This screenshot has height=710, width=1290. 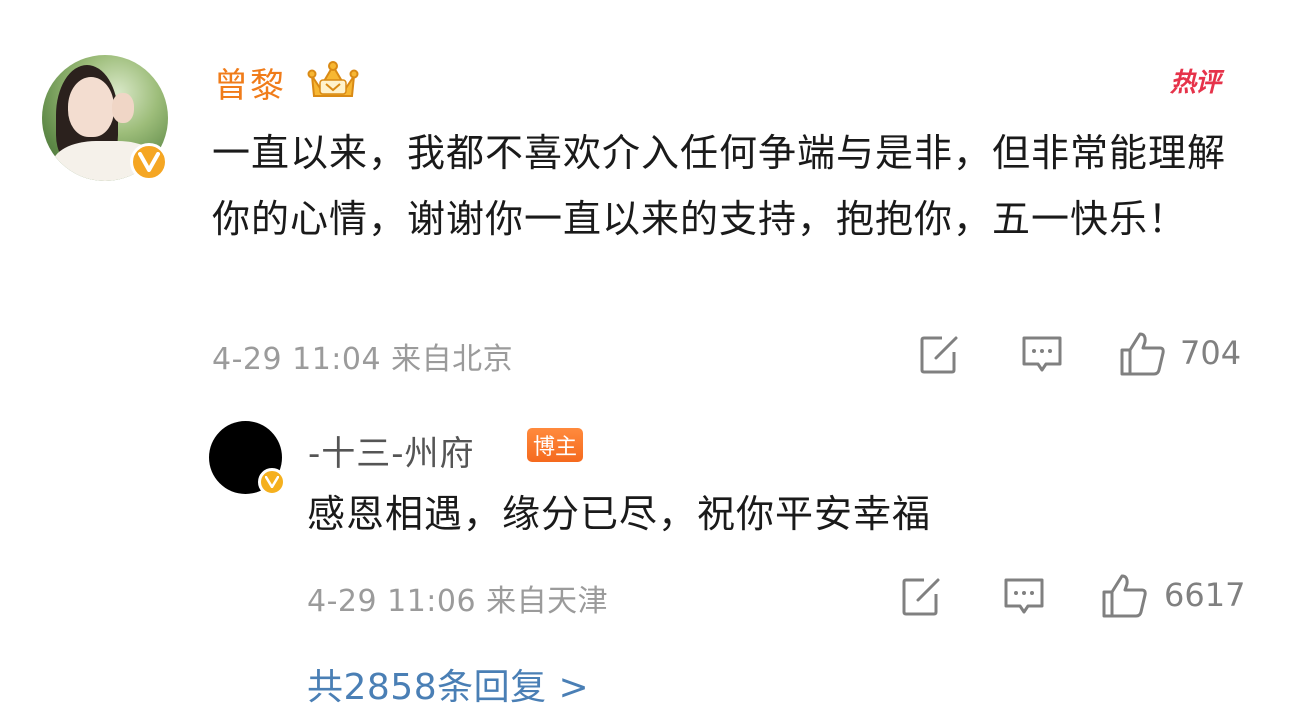 I want to click on reply-meta: 4-29 11:06 来自天津, so click(x=458, y=601).